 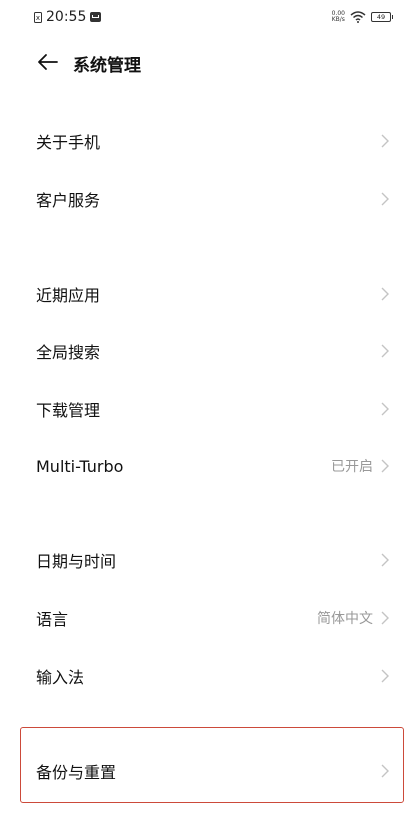 What do you see at coordinates (68, 352) in the screenshot?
I see `list-item-label: 全局搜索` at bounding box center [68, 352].